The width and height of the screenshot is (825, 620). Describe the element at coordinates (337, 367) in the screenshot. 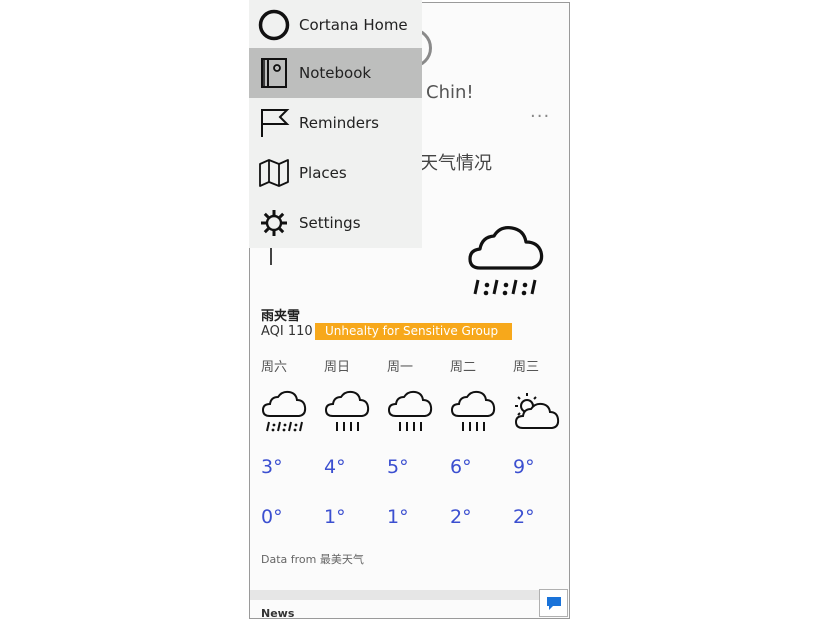

I see `day-name: 周日` at that location.